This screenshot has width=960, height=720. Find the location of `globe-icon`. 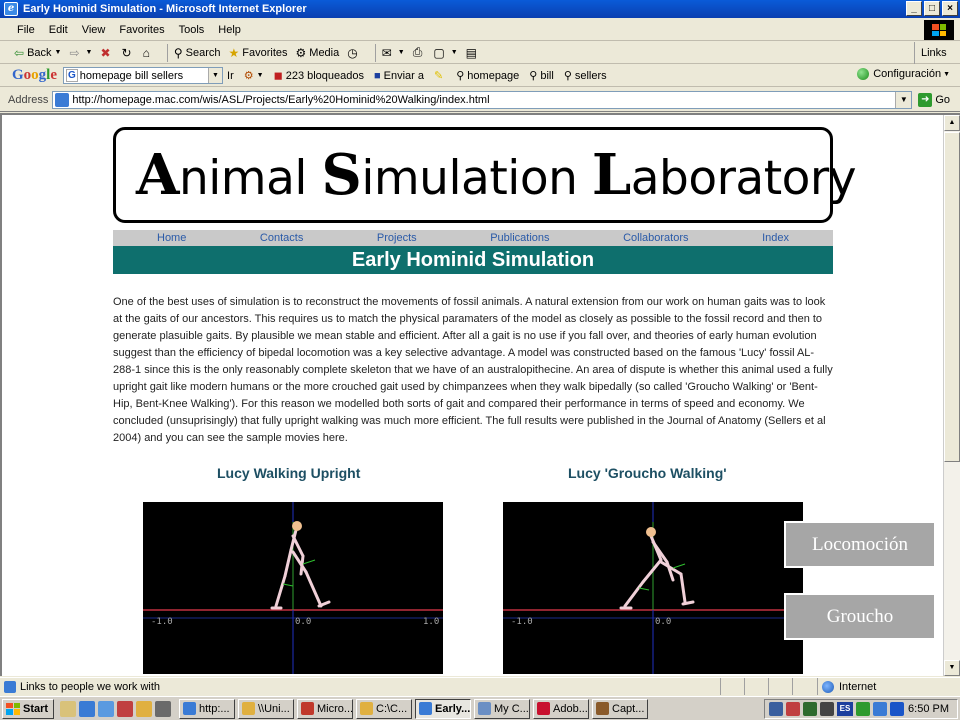

globe-icon is located at coordinates (828, 686).